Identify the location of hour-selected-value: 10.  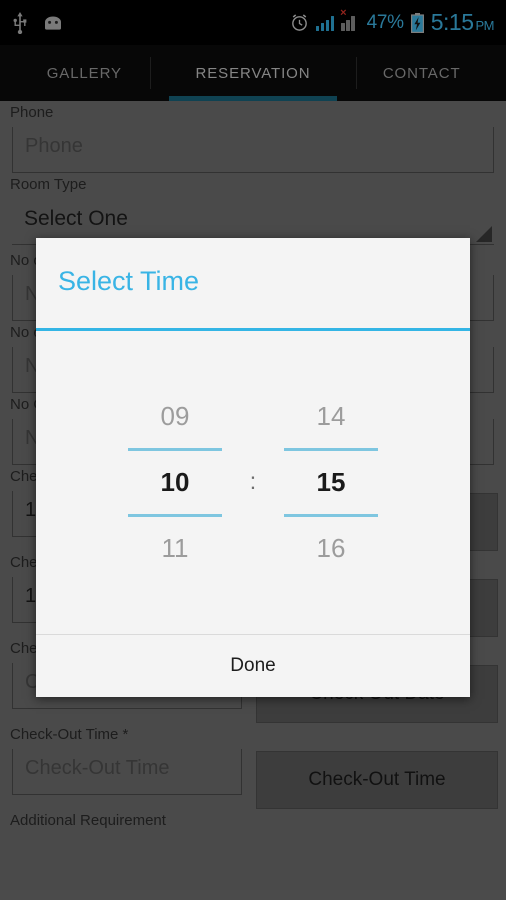
(175, 482).